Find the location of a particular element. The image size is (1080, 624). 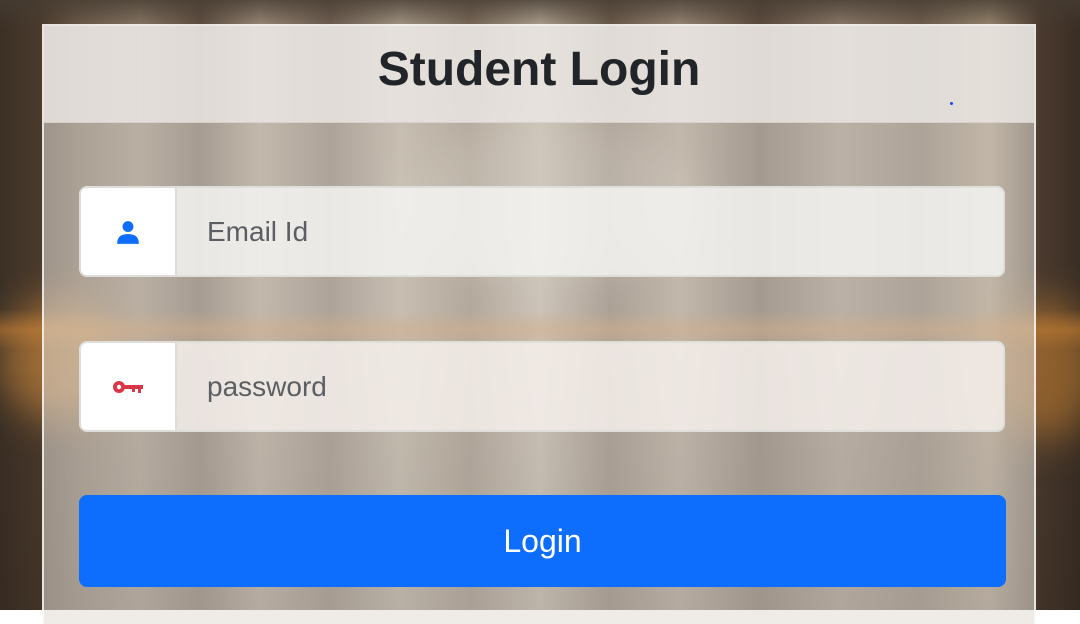

password-input is located at coordinates (590, 386).